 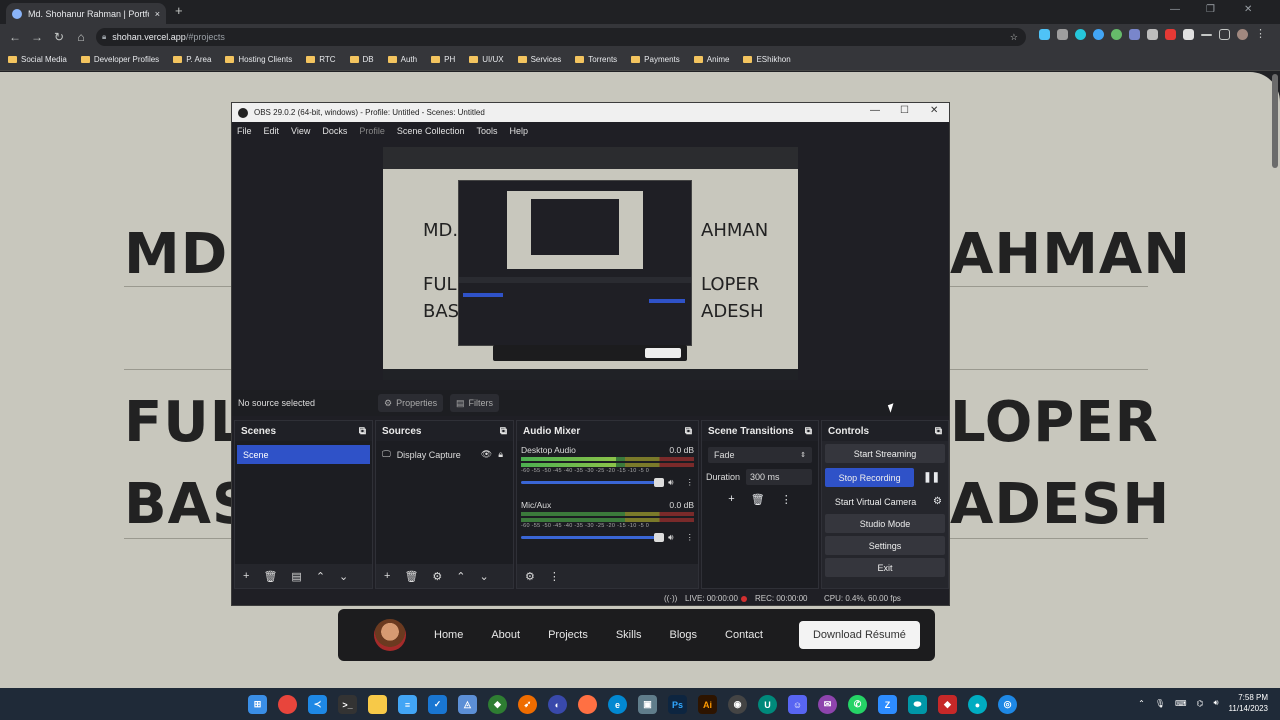 I want to click on settings-button: Settings, so click(x=885, y=545).